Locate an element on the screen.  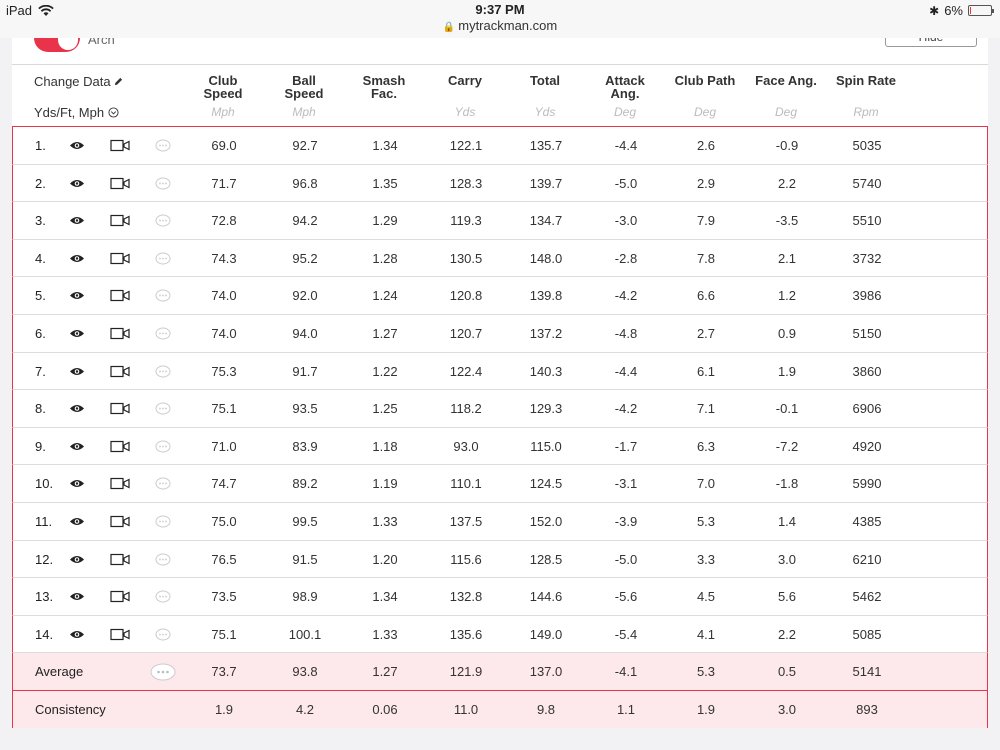
table-row: 9. 71.0 83.9 1.18 93.0 115.0 -1.7 6.3 -7.2 4920 is located at coordinates (500, 446).